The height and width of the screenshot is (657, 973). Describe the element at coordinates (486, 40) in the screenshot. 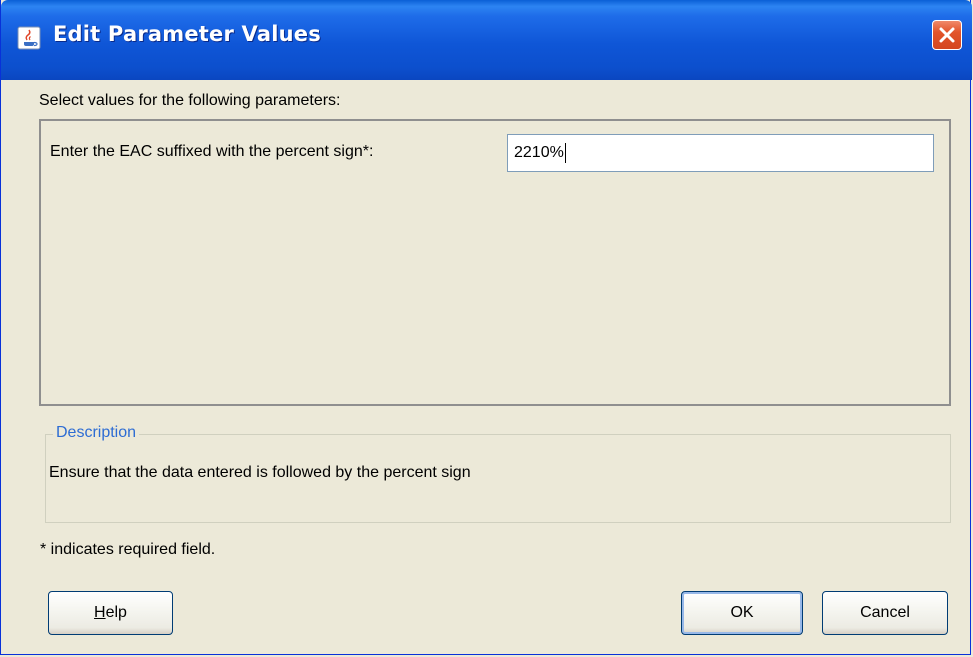

I see `title-bar: Edit Parameter Values` at that location.